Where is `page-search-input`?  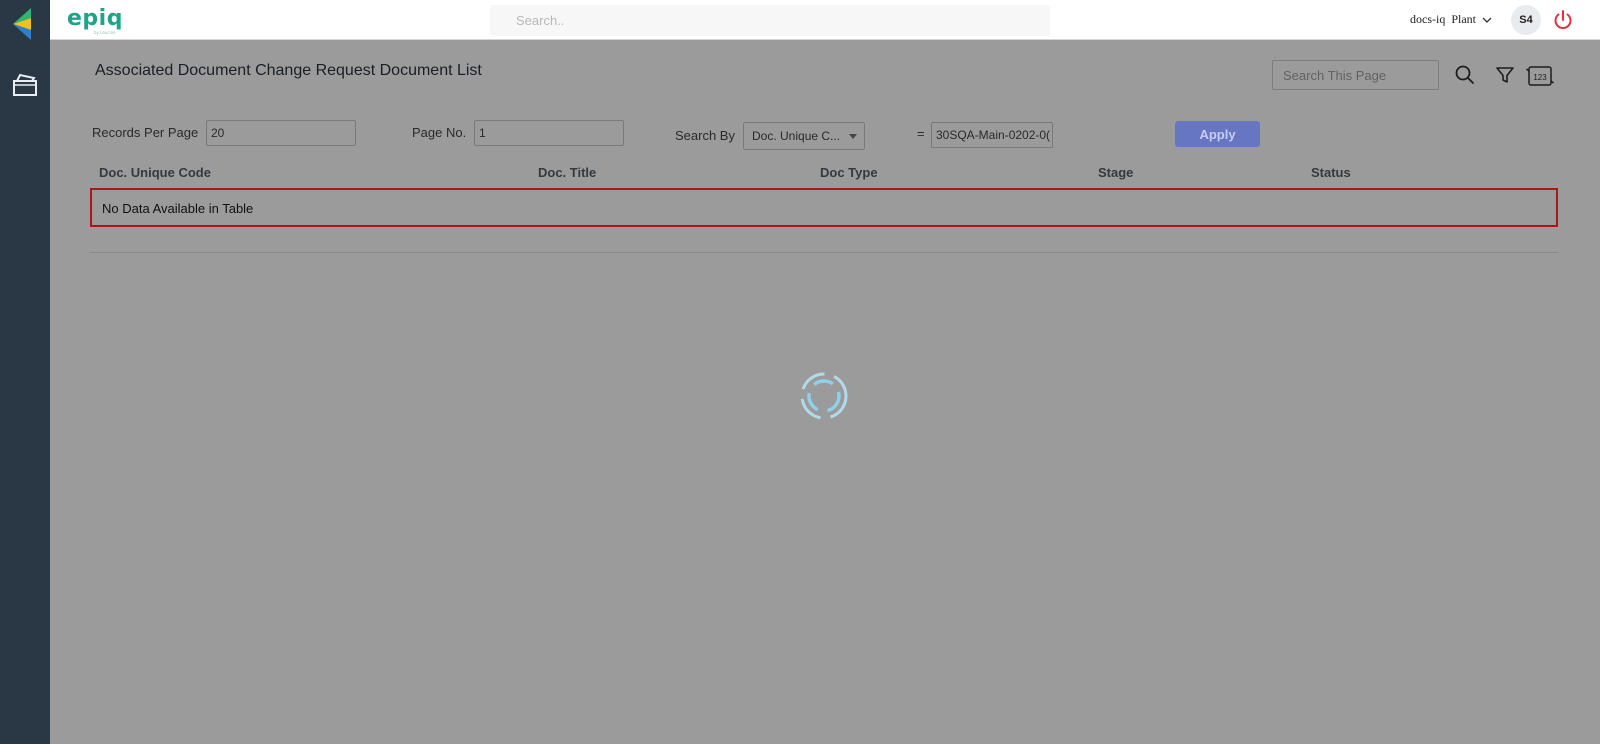 page-search-input is located at coordinates (1355, 75).